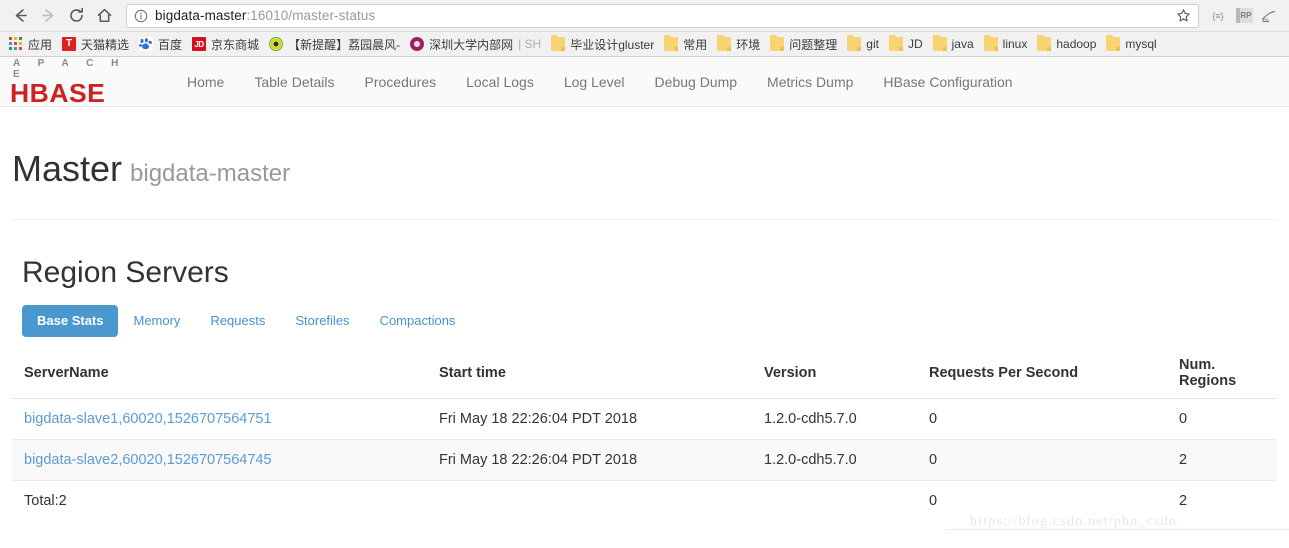 The image size is (1289, 548). What do you see at coordinates (810, 82) in the screenshot?
I see `nav-link-metrics-dump: Metrics Dump` at bounding box center [810, 82].